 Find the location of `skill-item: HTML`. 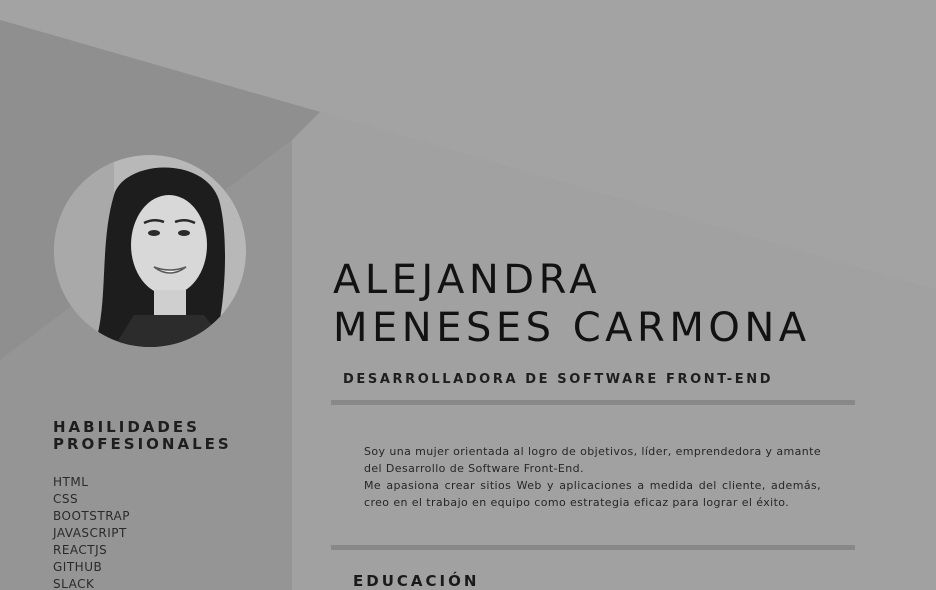

skill-item: HTML is located at coordinates (71, 482).